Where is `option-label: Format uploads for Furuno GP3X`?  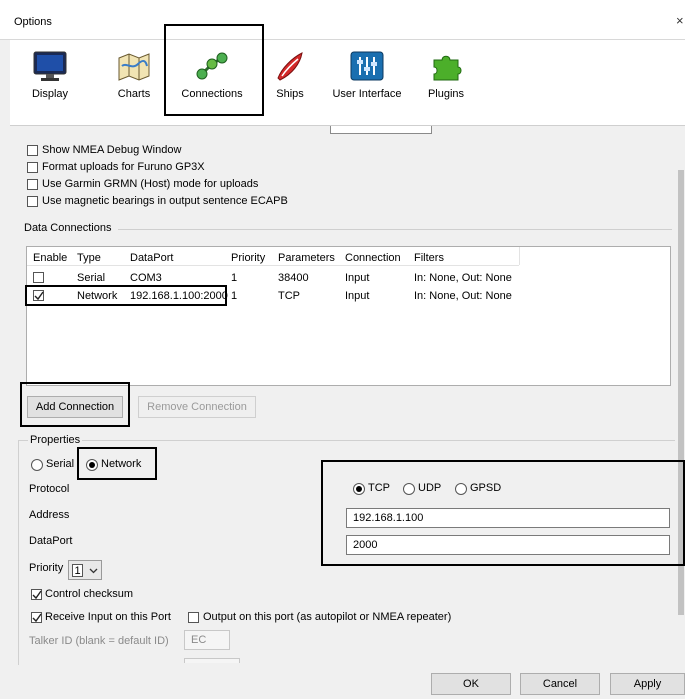 option-label: Format uploads for Furuno GP3X is located at coordinates (123, 167).